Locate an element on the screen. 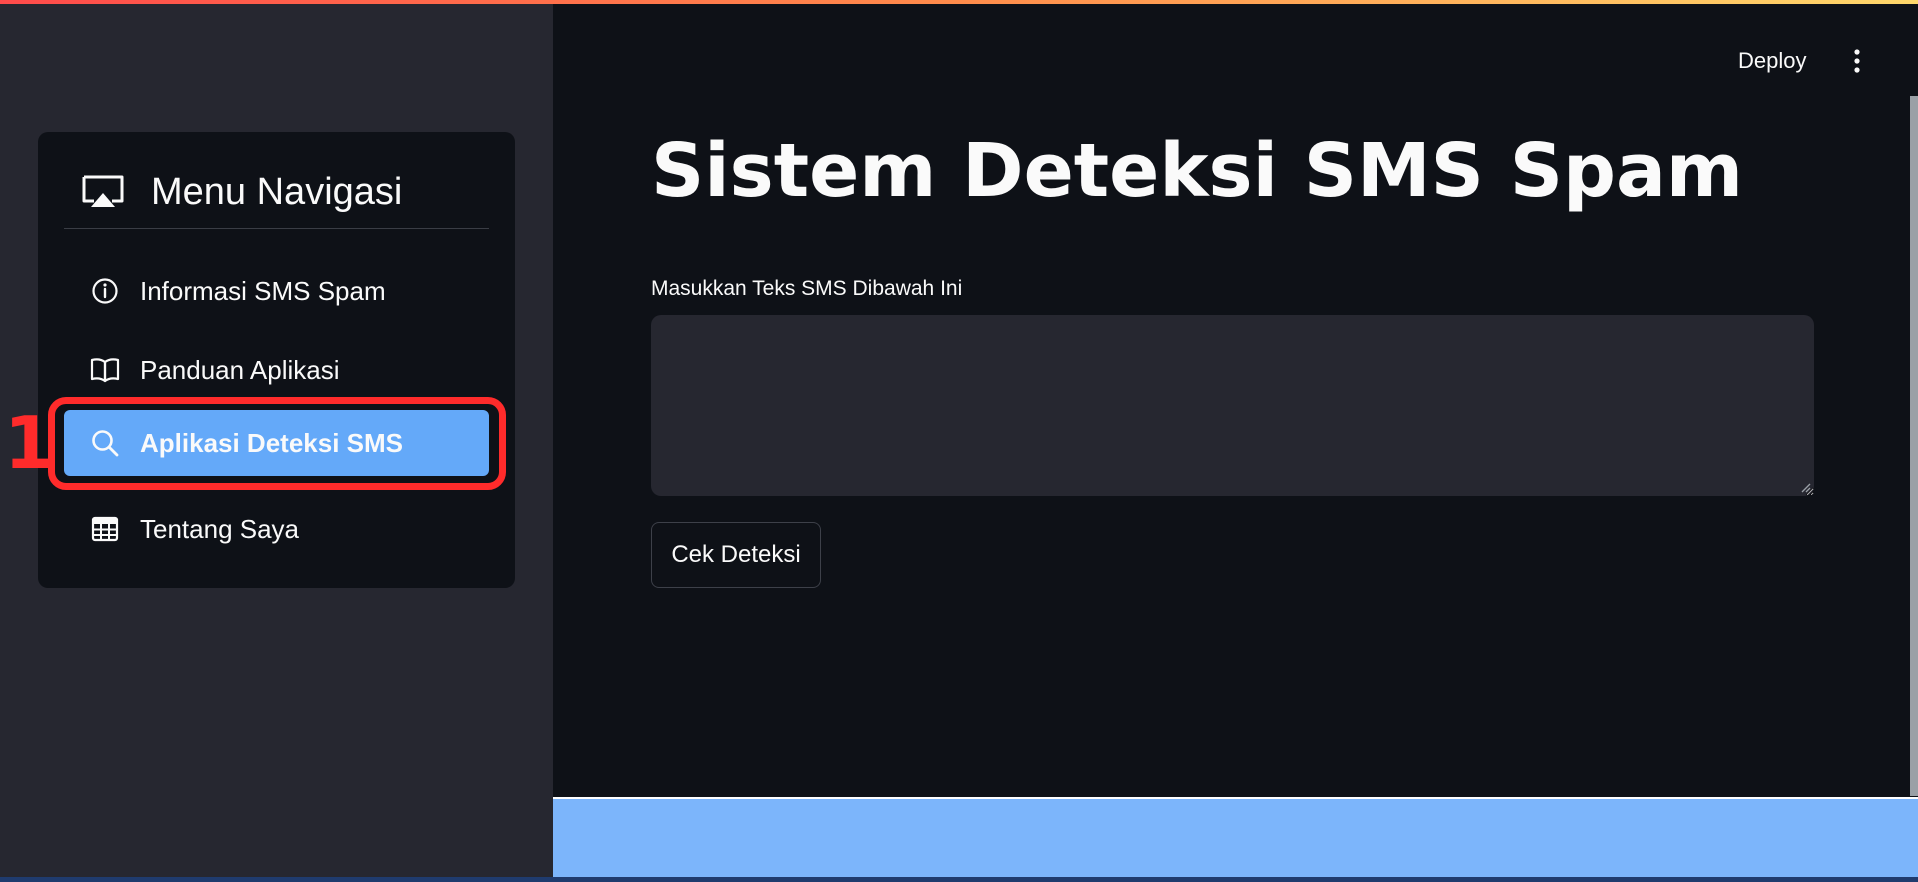 The width and height of the screenshot is (1918, 882). top-accent-bar is located at coordinates (959, 2).